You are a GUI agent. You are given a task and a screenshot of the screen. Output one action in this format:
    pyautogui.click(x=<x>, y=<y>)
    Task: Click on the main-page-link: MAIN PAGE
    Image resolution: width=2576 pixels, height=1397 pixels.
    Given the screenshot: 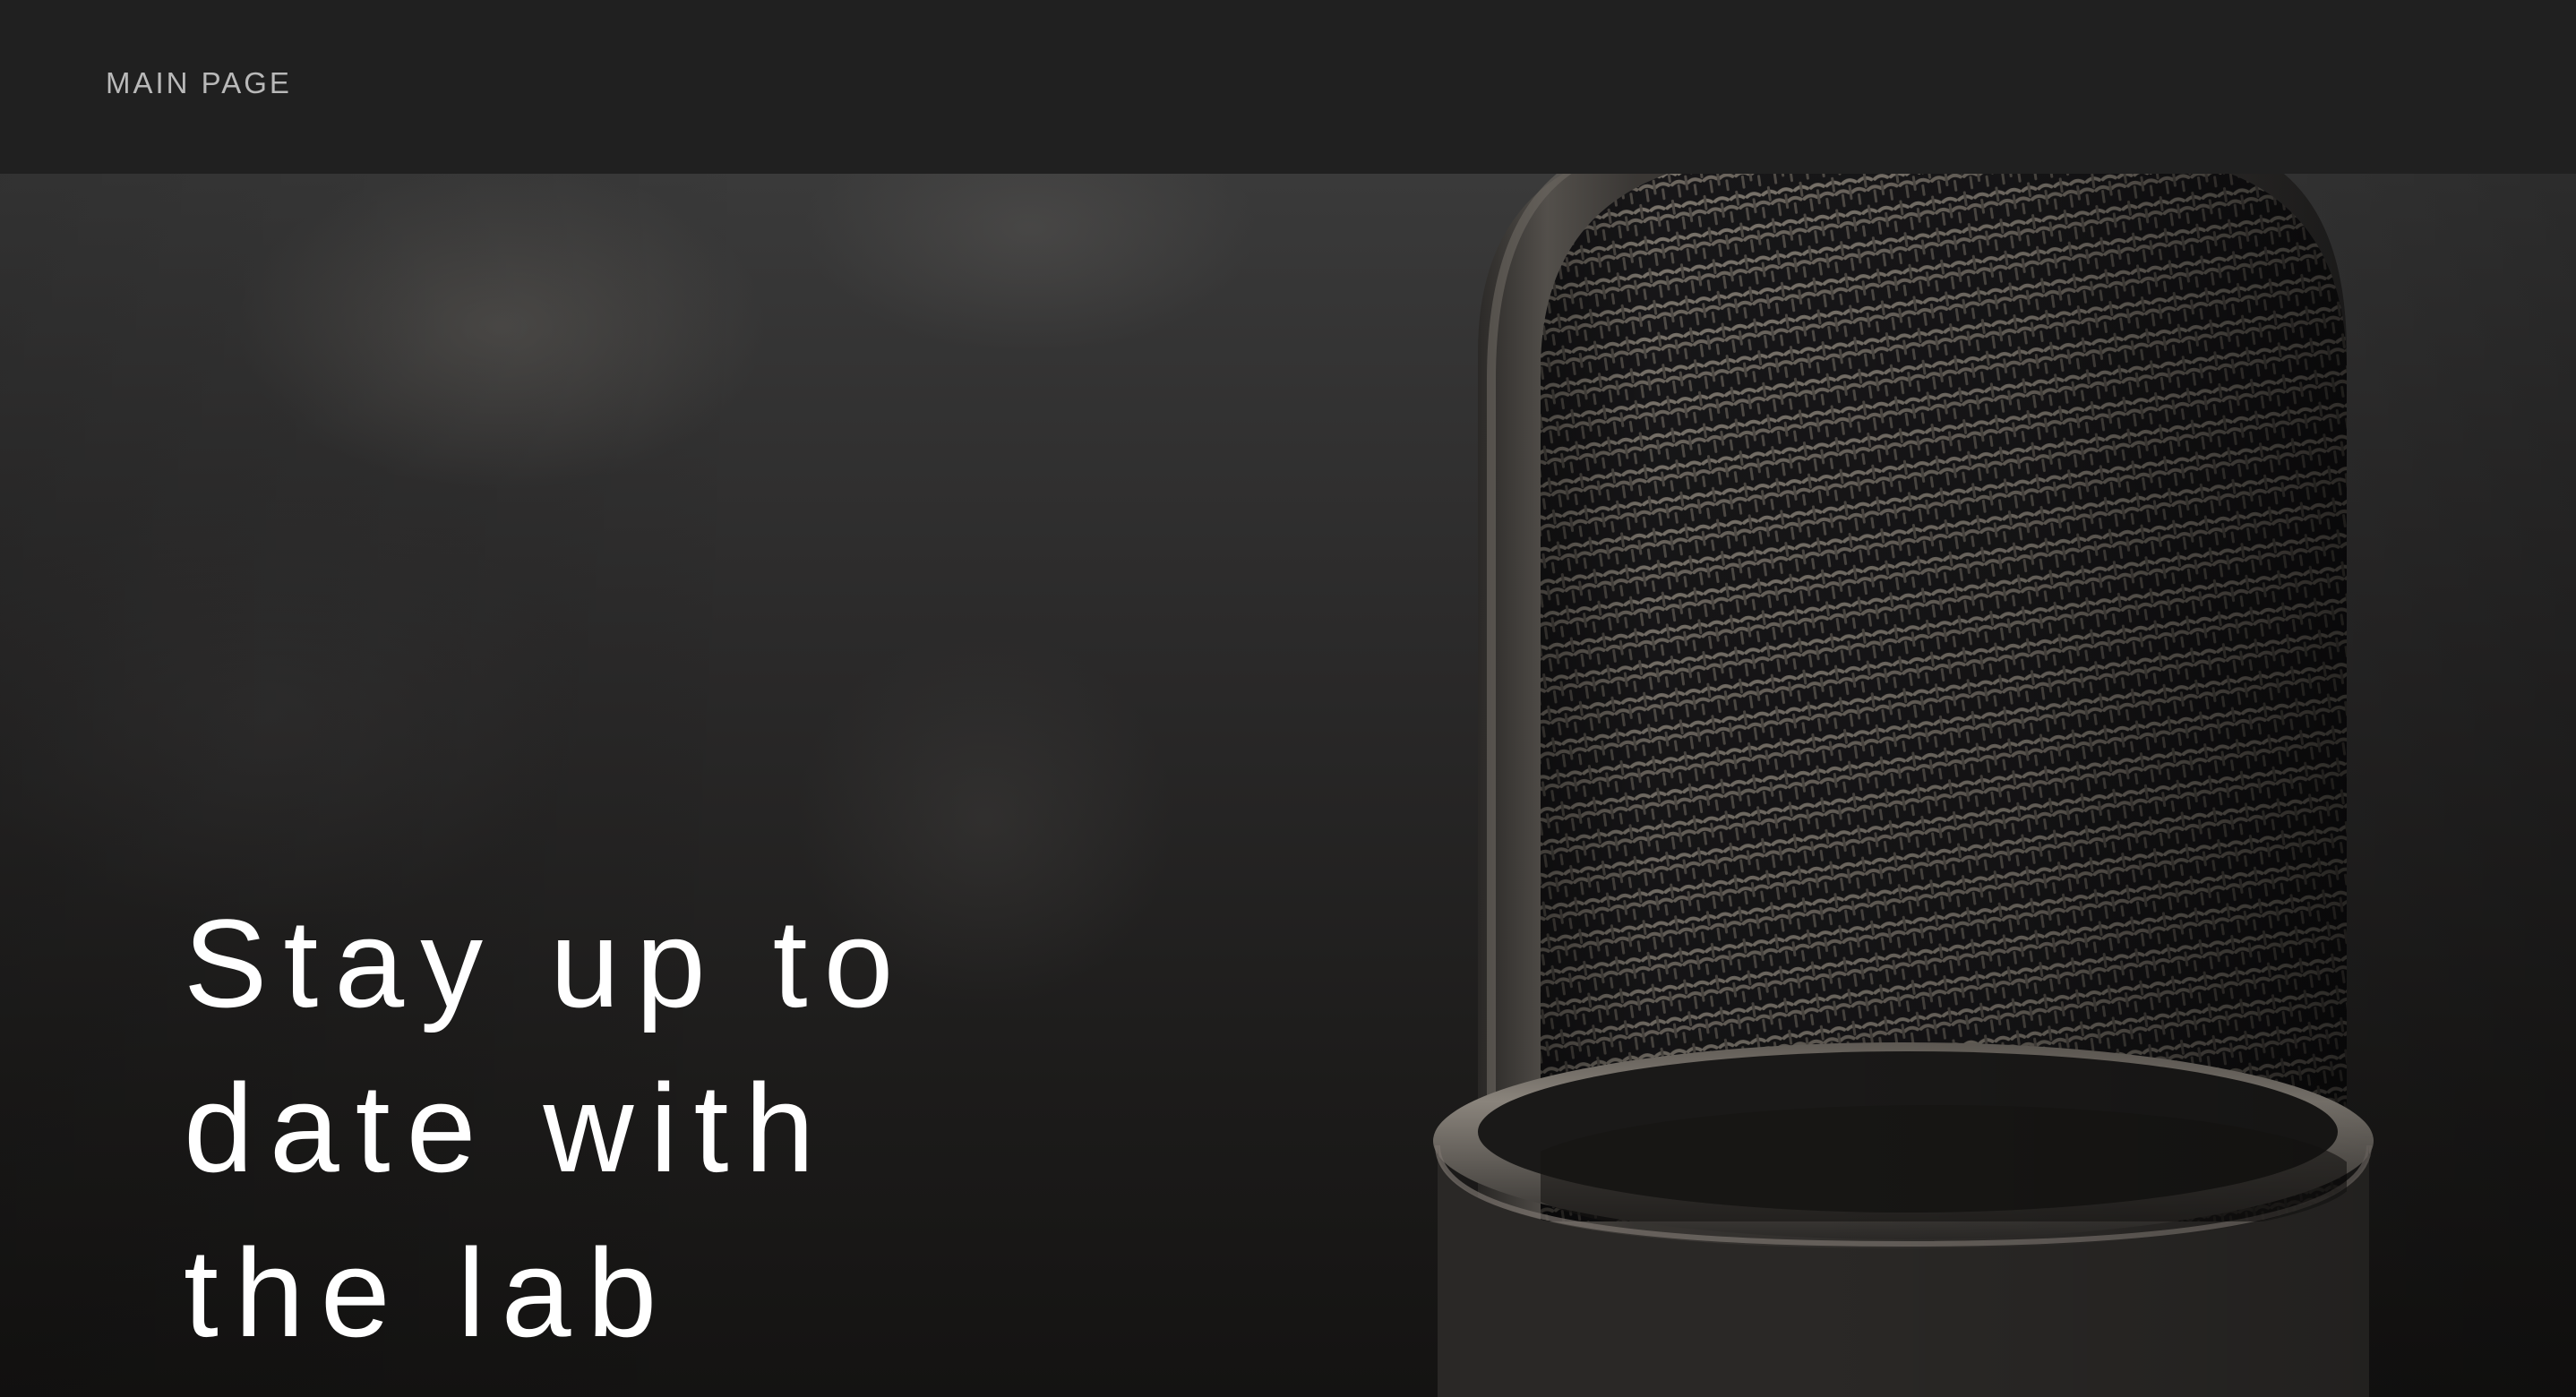 What is the action you would take?
    pyautogui.click(x=199, y=83)
    